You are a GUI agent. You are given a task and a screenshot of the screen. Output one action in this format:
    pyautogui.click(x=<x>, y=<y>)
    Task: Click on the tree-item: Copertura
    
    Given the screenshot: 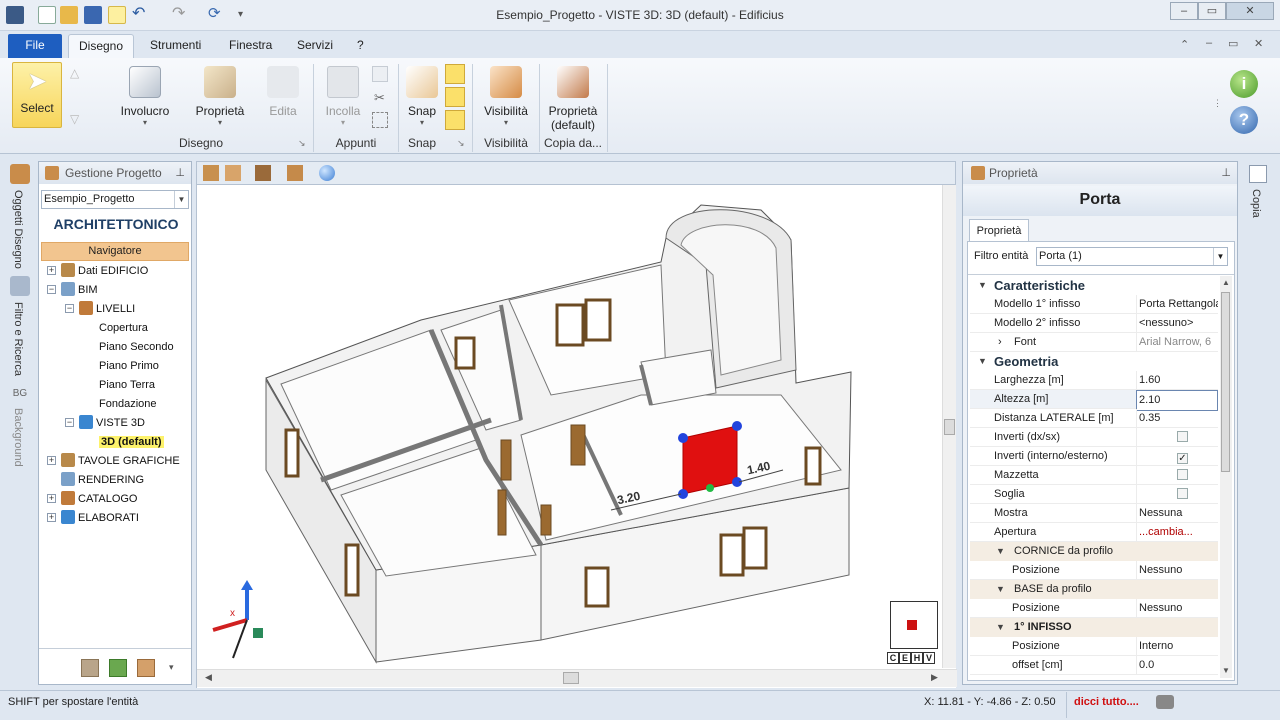 What is the action you would take?
    pyautogui.click(x=123, y=328)
    